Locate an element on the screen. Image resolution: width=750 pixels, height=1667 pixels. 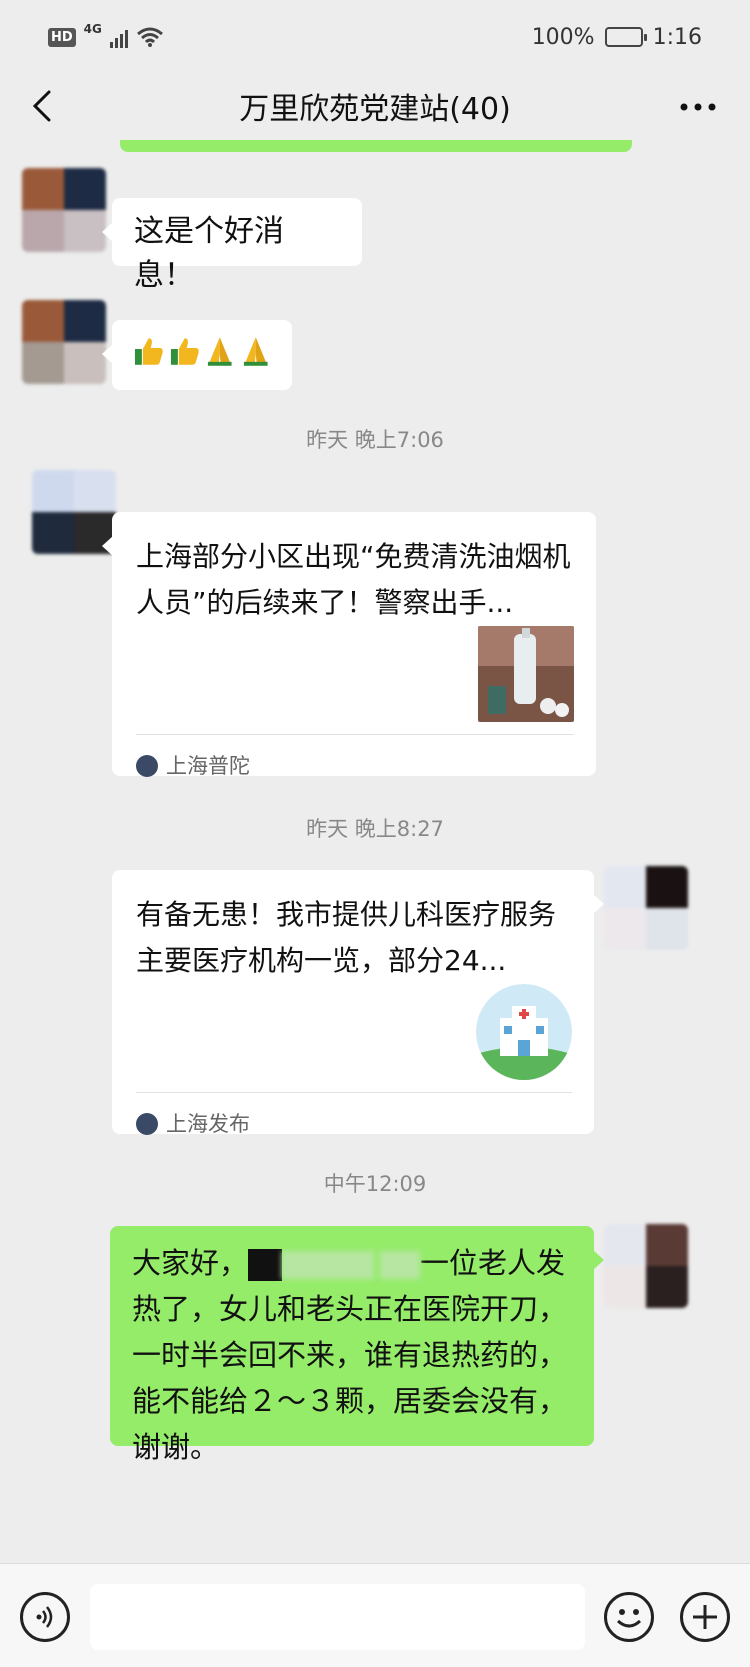
chevron-left-icon is located at coordinates (41, 106).